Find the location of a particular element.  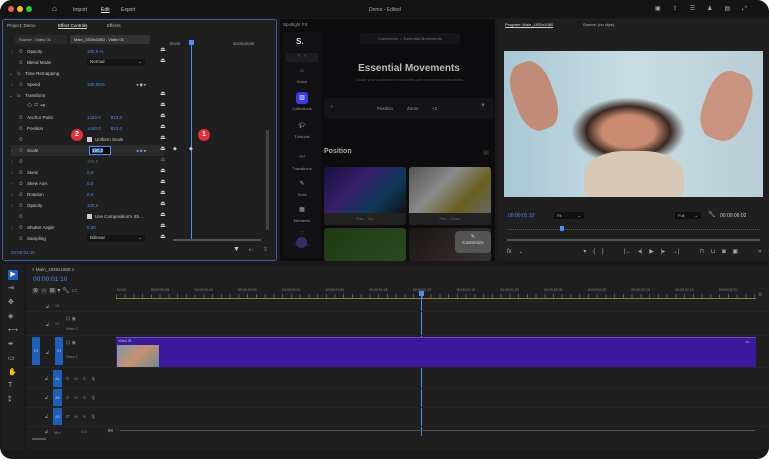

video-preview is located at coordinates (633, 124).